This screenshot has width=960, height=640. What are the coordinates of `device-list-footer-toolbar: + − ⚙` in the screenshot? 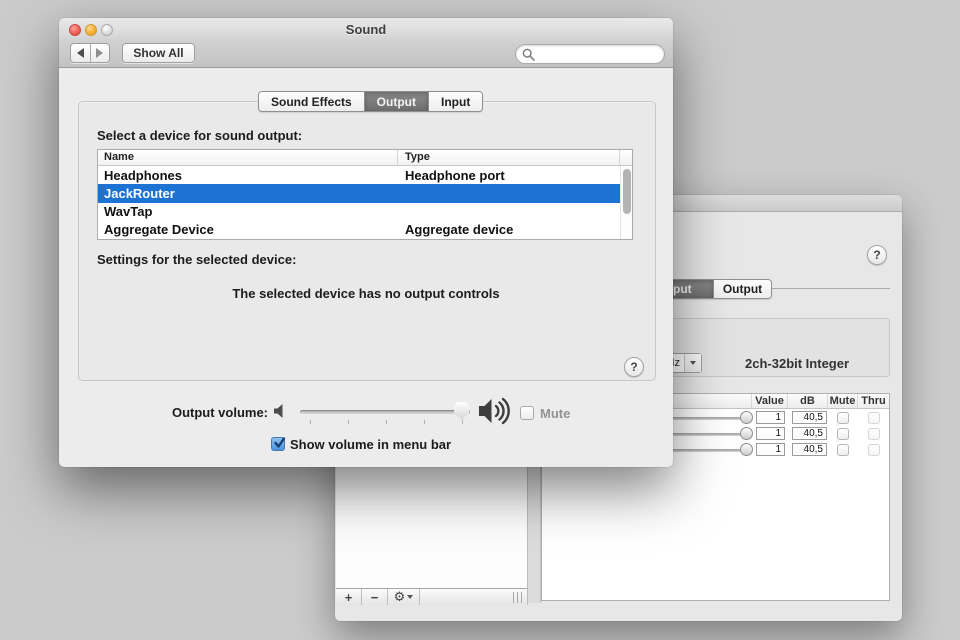 It's located at (431, 596).